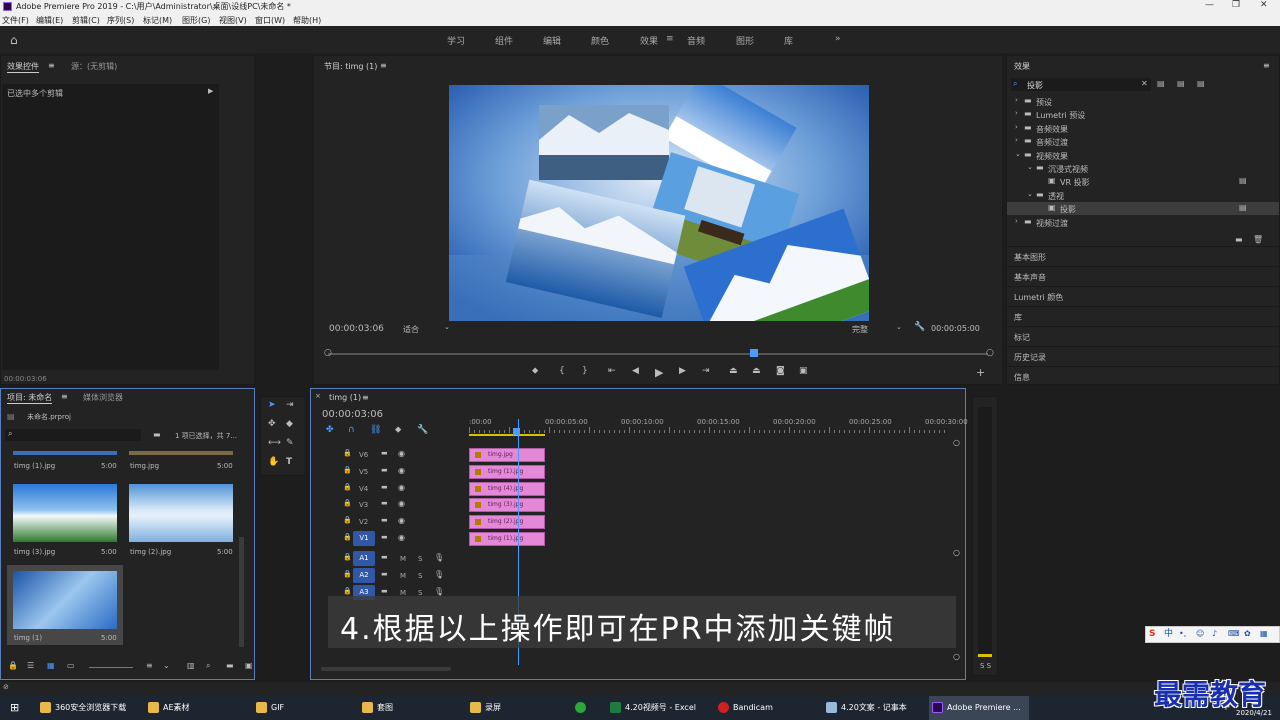  I want to click on effects-tree-row: ⌄ ▬ 视频效果, so click(1143, 155).